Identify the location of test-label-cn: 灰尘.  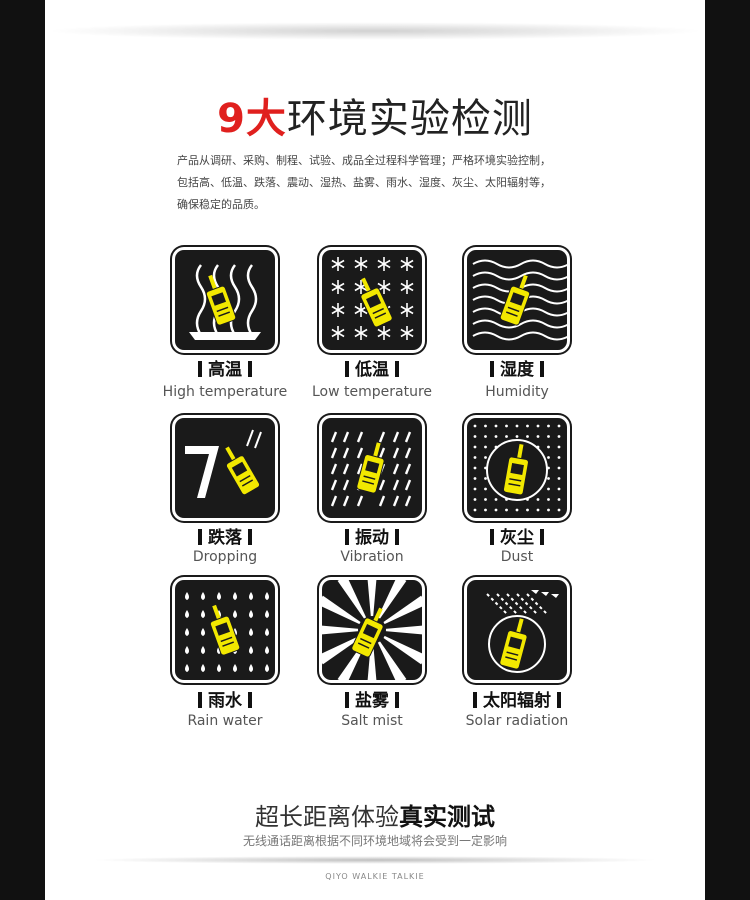
(517, 535).